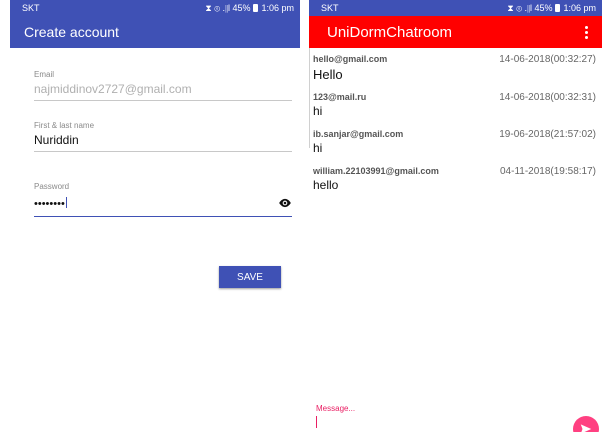  I want to click on message-time: 14-06-2018(00:32:31), so click(547, 97).